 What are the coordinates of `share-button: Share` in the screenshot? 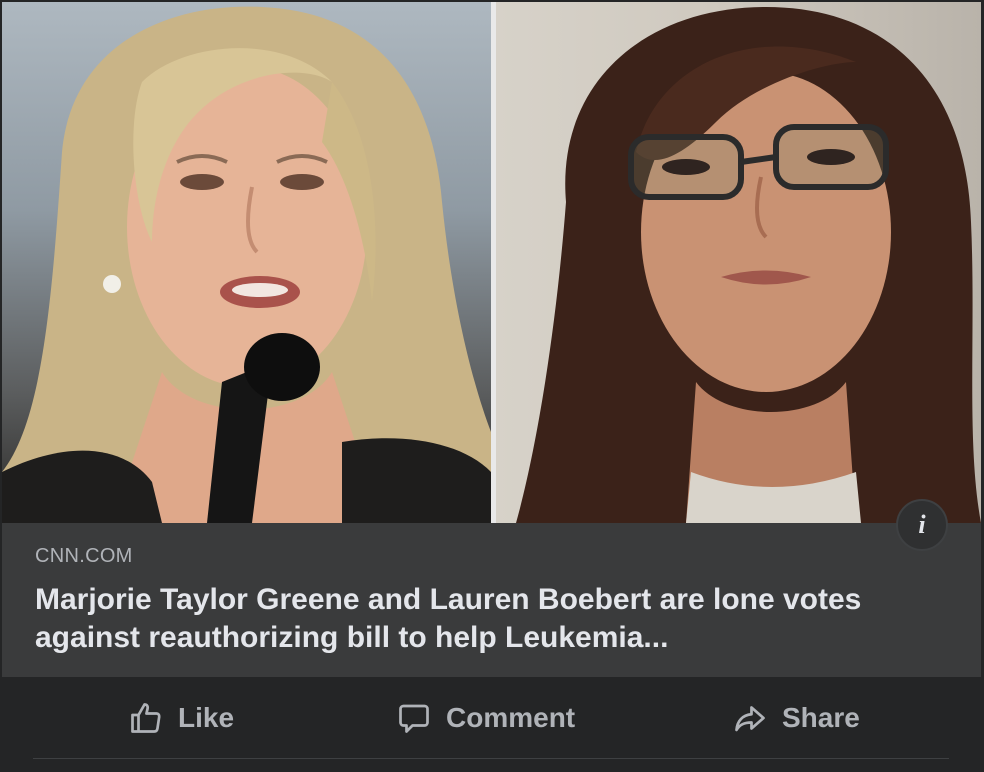 It's located at (796, 718).